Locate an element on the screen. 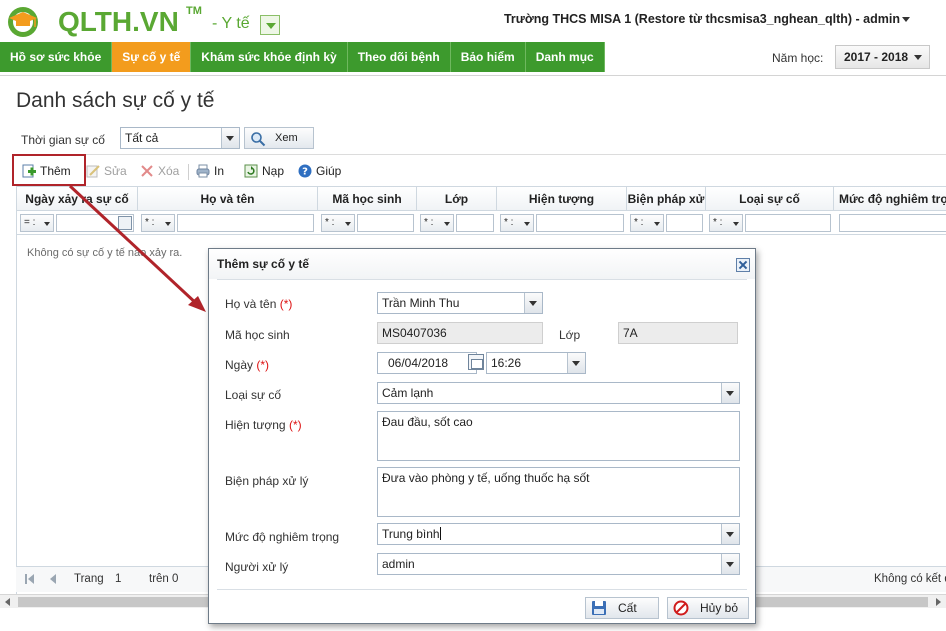 The height and width of the screenshot is (631, 946). column-header: Hiện tượng is located at coordinates (562, 199).